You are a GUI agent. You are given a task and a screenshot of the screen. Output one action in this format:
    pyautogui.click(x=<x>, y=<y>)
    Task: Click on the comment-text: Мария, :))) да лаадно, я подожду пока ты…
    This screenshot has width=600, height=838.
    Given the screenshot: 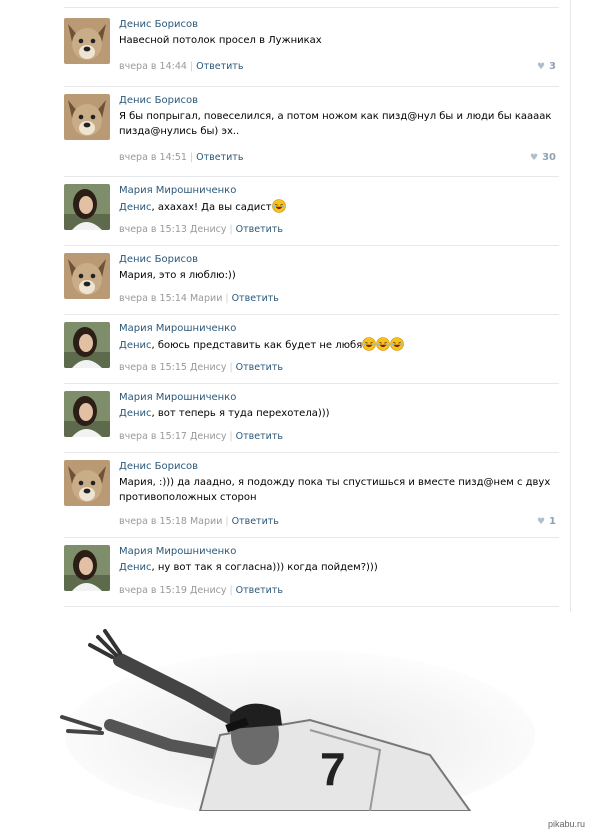 What is the action you would take?
    pyautogui.click(x=339, y=490)
    